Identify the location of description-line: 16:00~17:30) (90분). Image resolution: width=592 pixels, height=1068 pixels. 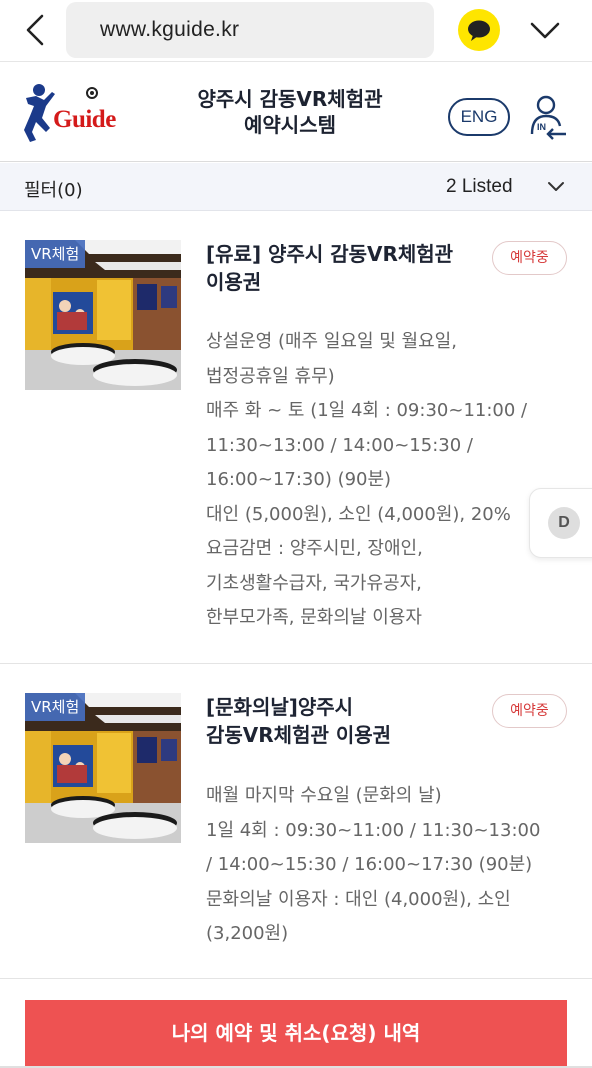
(299, 479).